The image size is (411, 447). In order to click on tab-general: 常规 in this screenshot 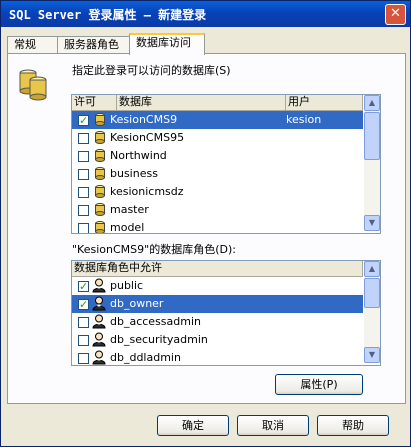, I will do `click(33, 45)`.